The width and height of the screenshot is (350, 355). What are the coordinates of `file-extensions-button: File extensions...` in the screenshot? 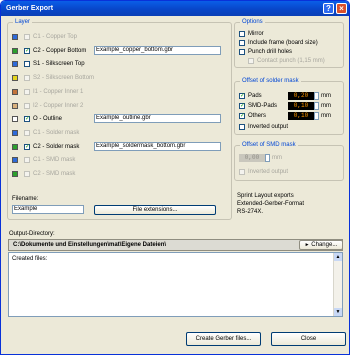 It's located at (155, 210).